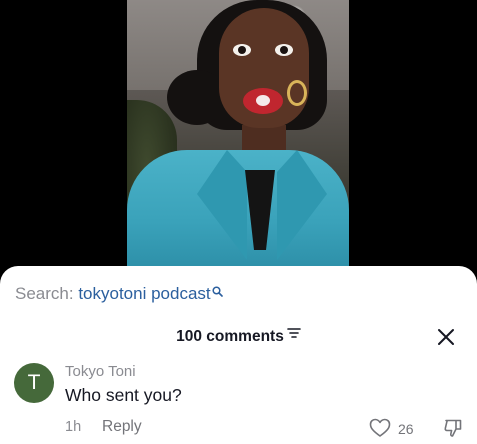 Image resolution: width=477 pixels, height=444 pixels. I want to click on avatar: T, so click(34, 383).